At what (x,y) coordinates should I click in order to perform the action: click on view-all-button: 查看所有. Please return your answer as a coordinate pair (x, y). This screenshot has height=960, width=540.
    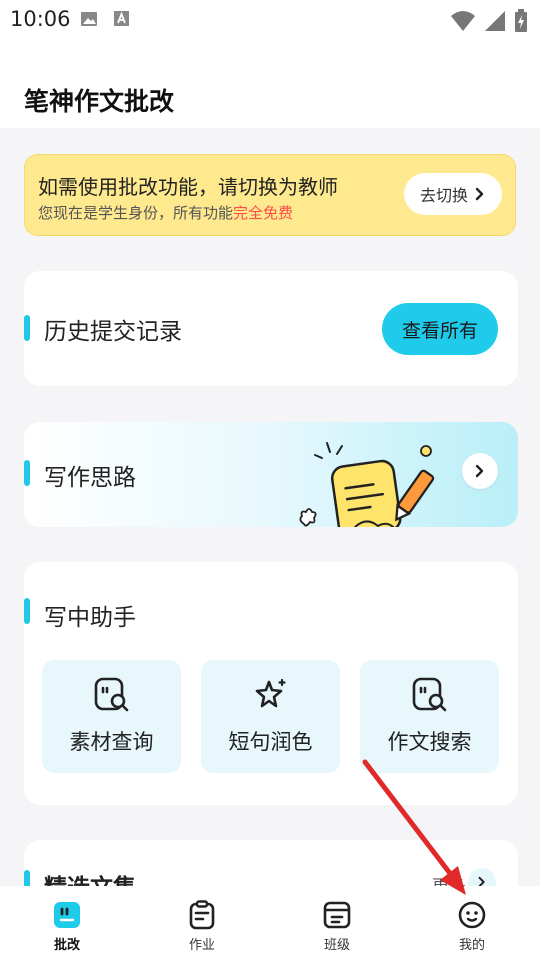
    Looking at the image, I should click on (440, 329).